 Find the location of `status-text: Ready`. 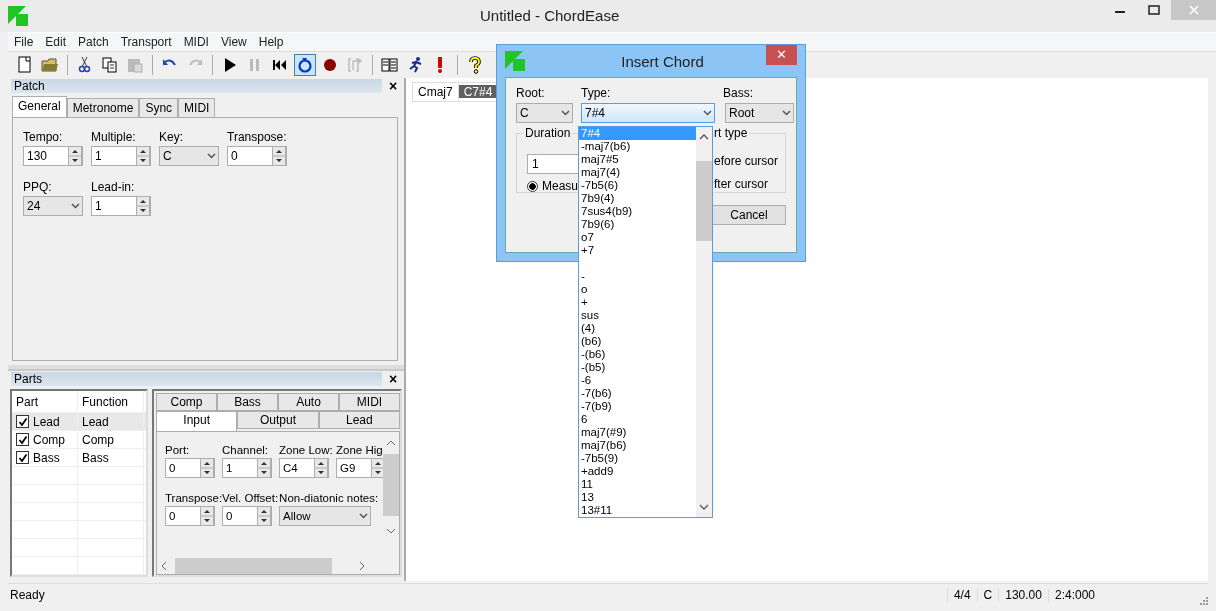

status-text: Ready is located at coordinates (27, 595).